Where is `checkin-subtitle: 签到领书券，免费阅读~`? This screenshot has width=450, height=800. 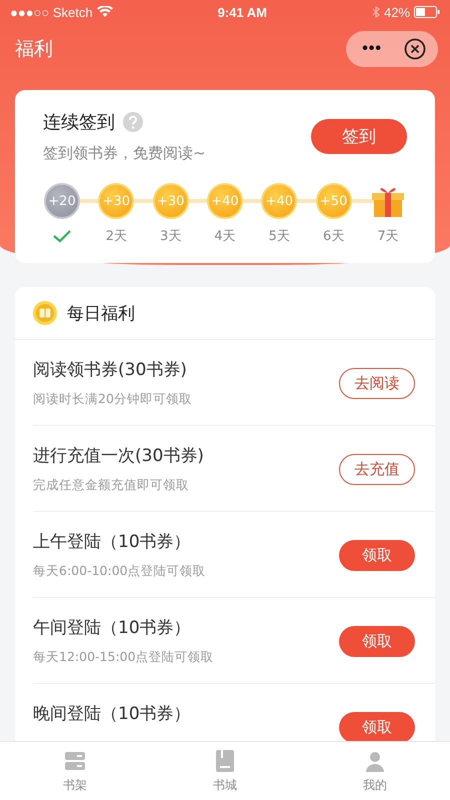
checkin-subtitle: 签到领书券，免费阅读~ is located at coordinates (124, 153).